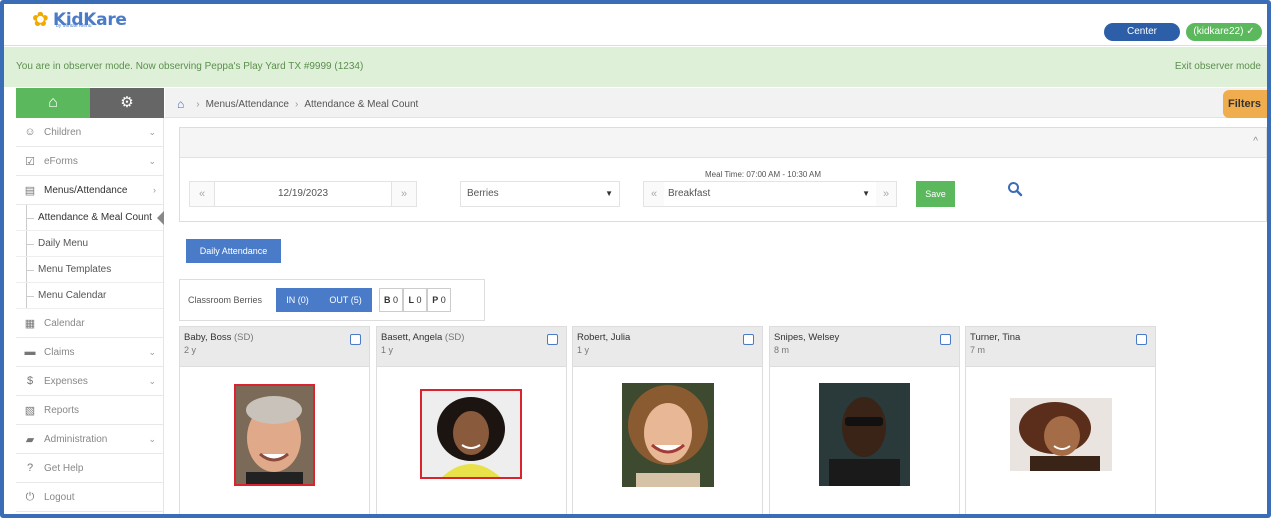 The width and height of the screenshot is (1271, 518). What do you see at coordinates (361, 104) in the screenshot?
I see `breadcrumb-current: Attendance & Meal Count` at bounding box center [361, 104].